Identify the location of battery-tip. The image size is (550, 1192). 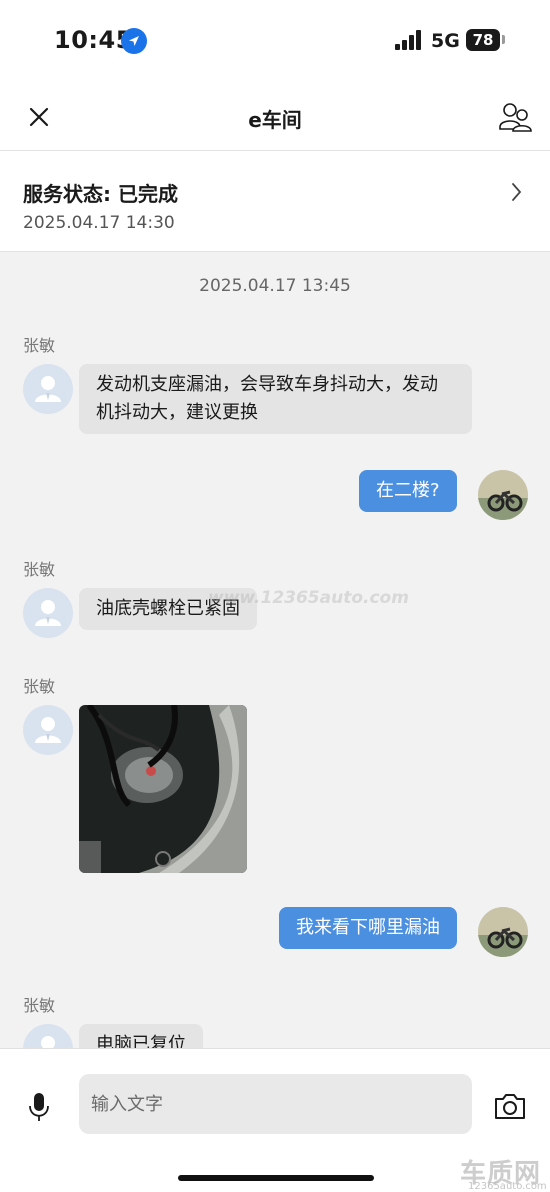
(503, 39).